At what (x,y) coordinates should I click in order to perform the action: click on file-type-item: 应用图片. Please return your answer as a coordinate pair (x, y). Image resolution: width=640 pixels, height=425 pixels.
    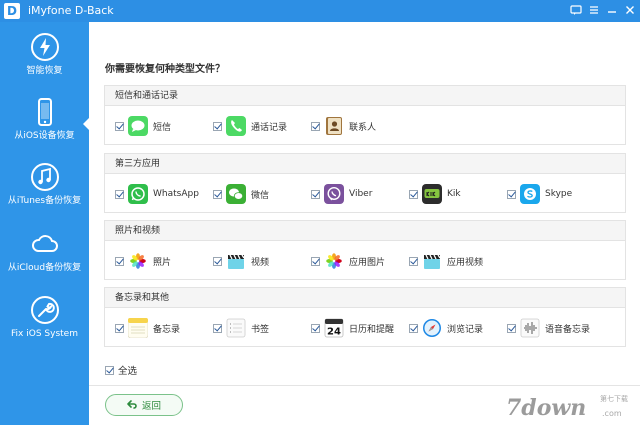
    Looking at the image, I should click on (348, 261).